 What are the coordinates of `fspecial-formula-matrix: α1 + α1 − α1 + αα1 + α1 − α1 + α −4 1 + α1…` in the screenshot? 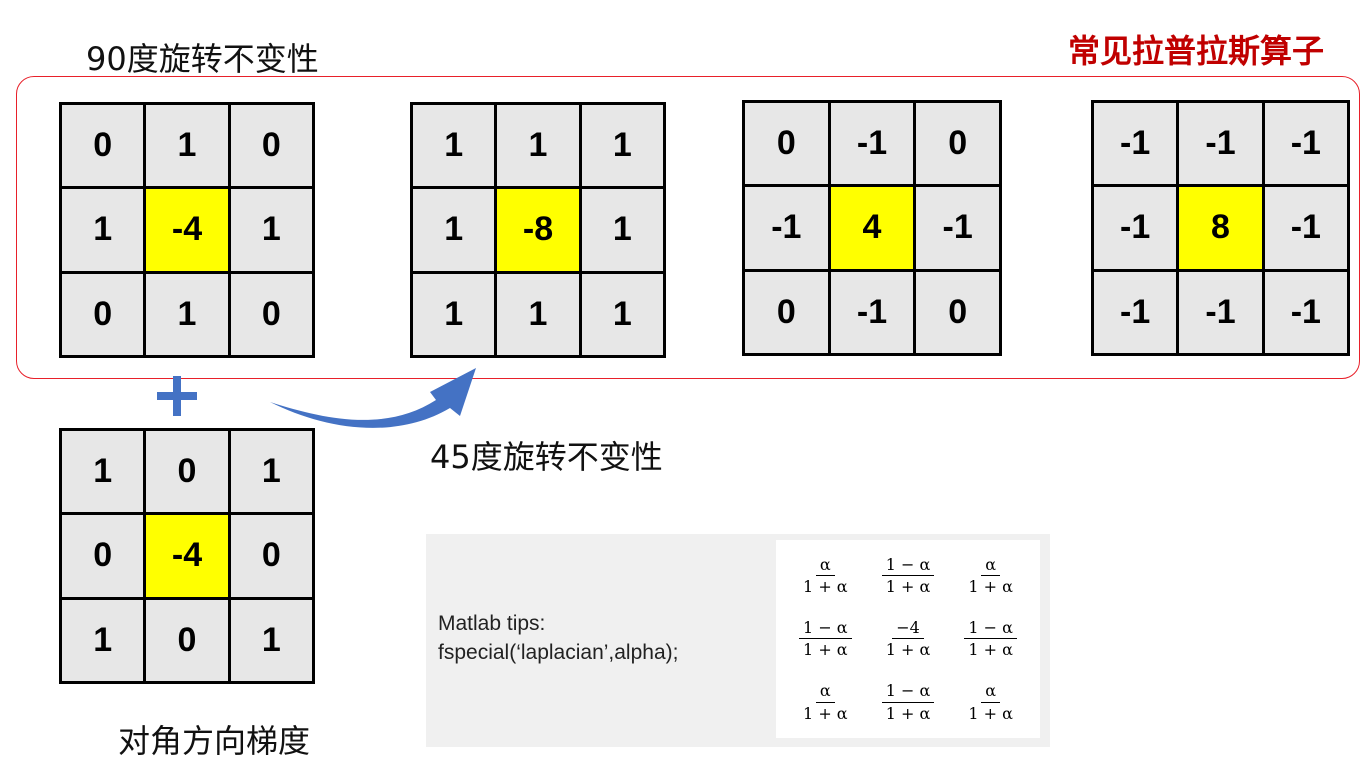 It's located at (908, 639).